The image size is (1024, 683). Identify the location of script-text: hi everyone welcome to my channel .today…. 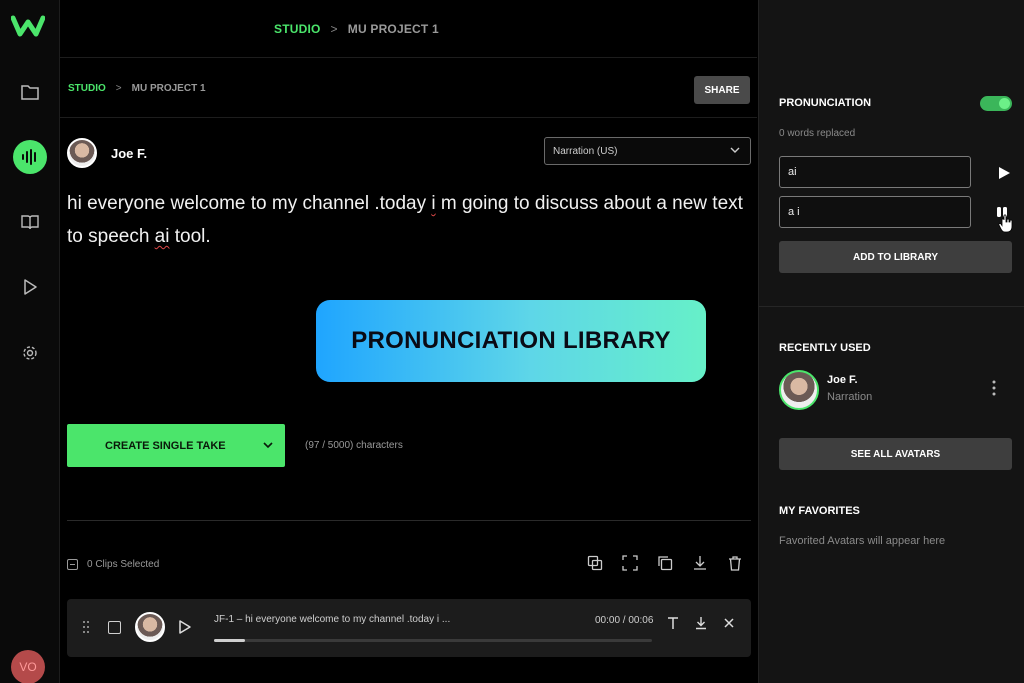
(407, 220).